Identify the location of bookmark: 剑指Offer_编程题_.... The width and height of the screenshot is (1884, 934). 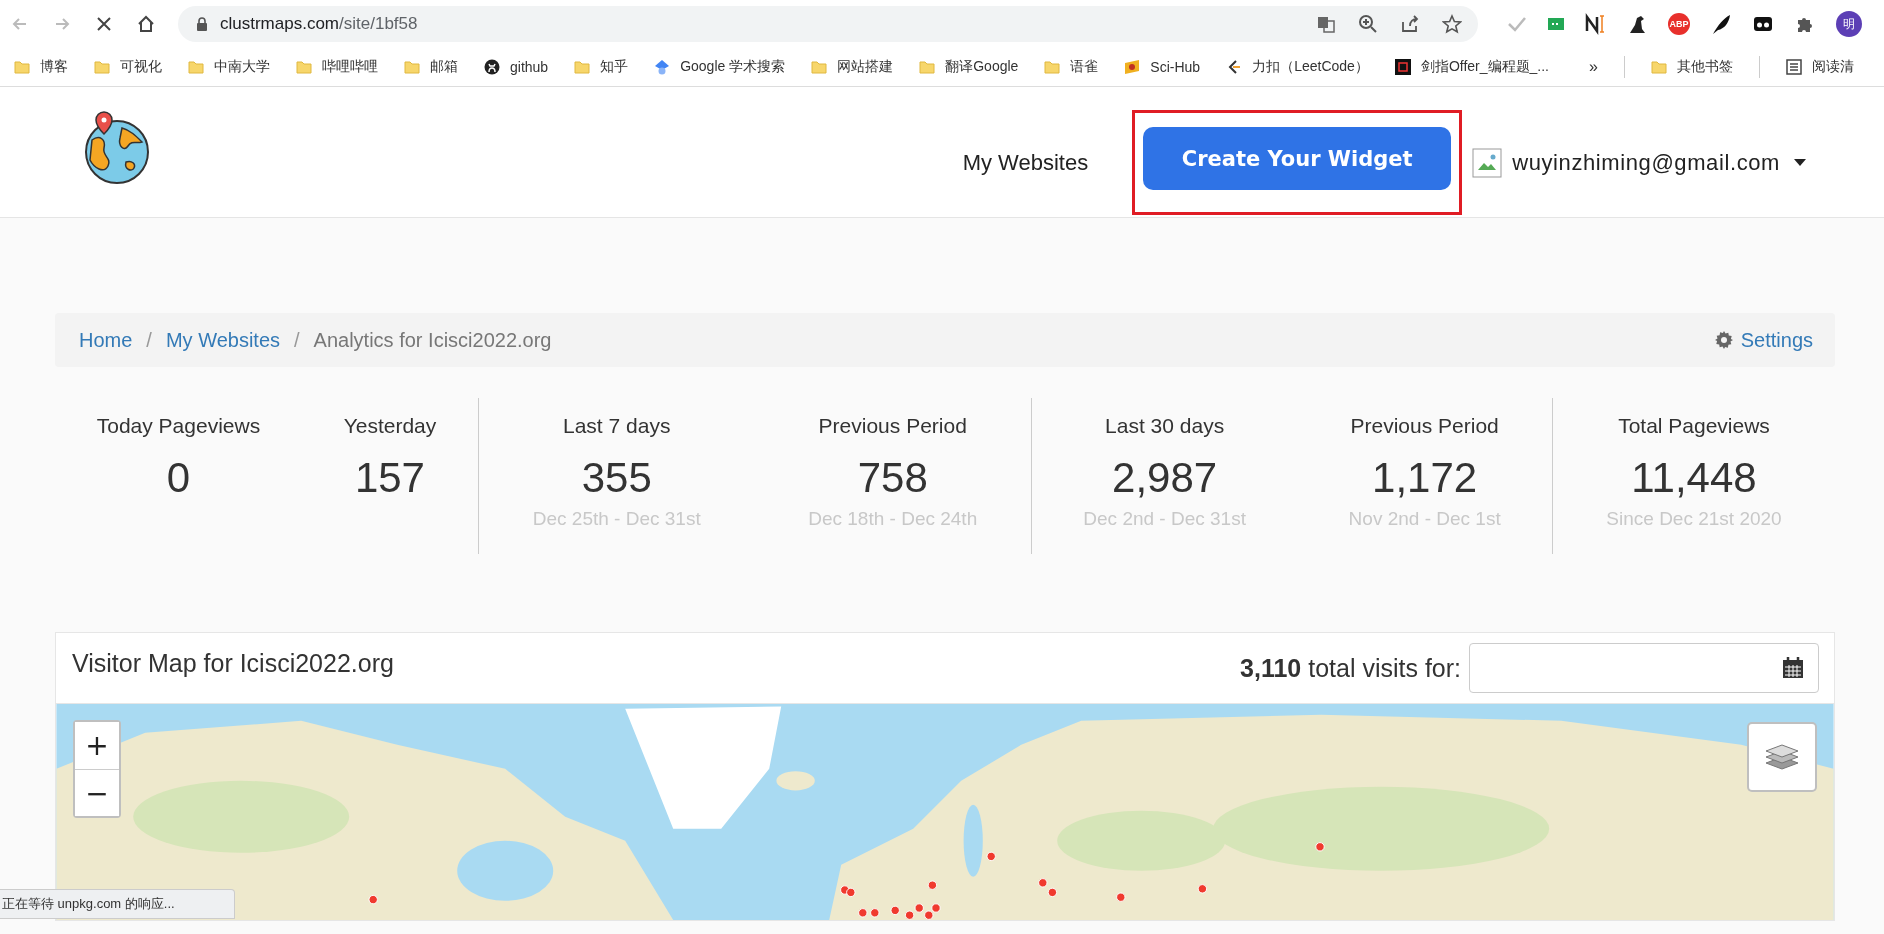
(1471, 67).